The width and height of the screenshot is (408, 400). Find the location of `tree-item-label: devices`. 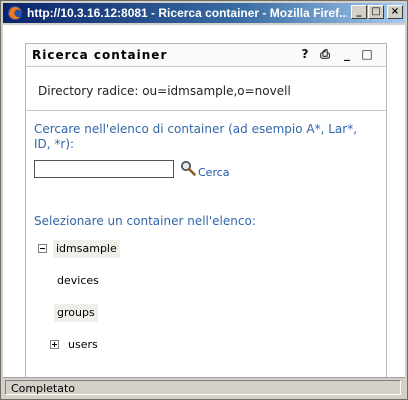

tree-item-label: devices is located at coordinates (78, 281).